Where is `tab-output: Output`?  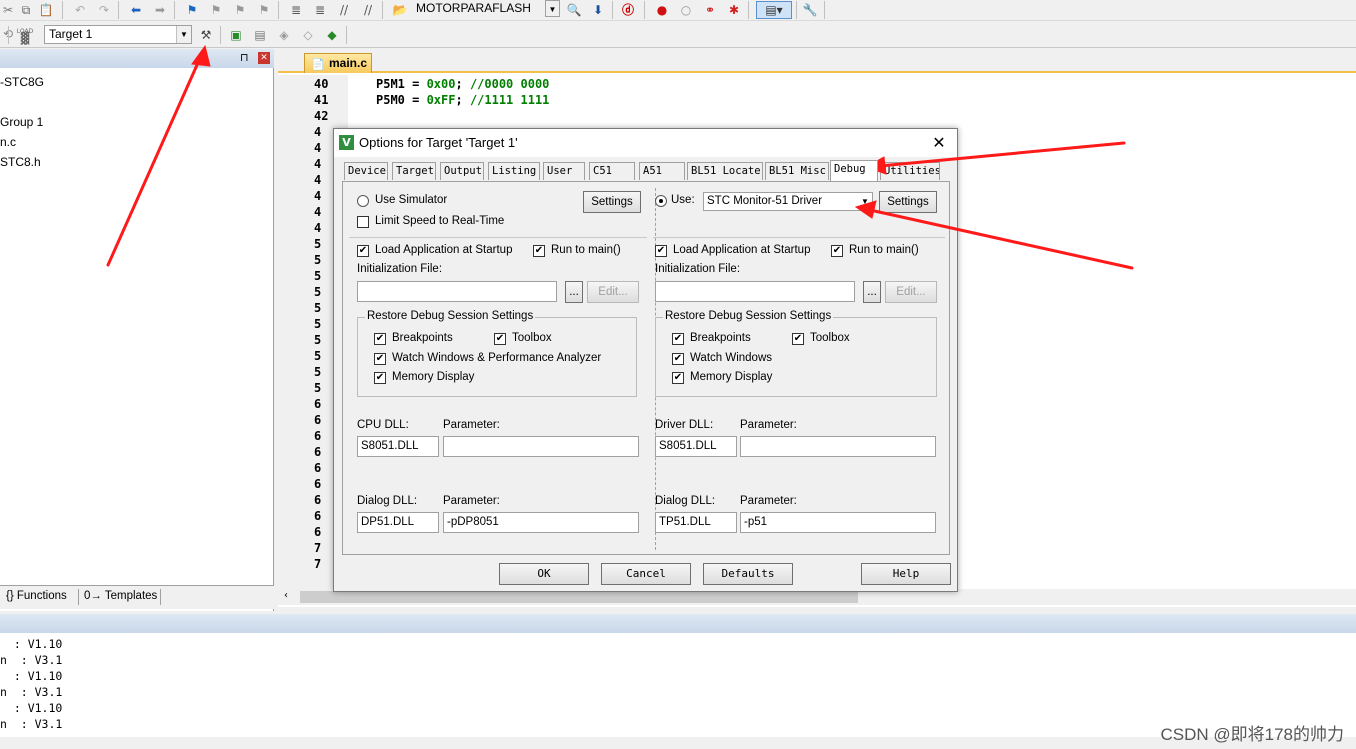
tab-output: Output is located at coordinates (462, 171).